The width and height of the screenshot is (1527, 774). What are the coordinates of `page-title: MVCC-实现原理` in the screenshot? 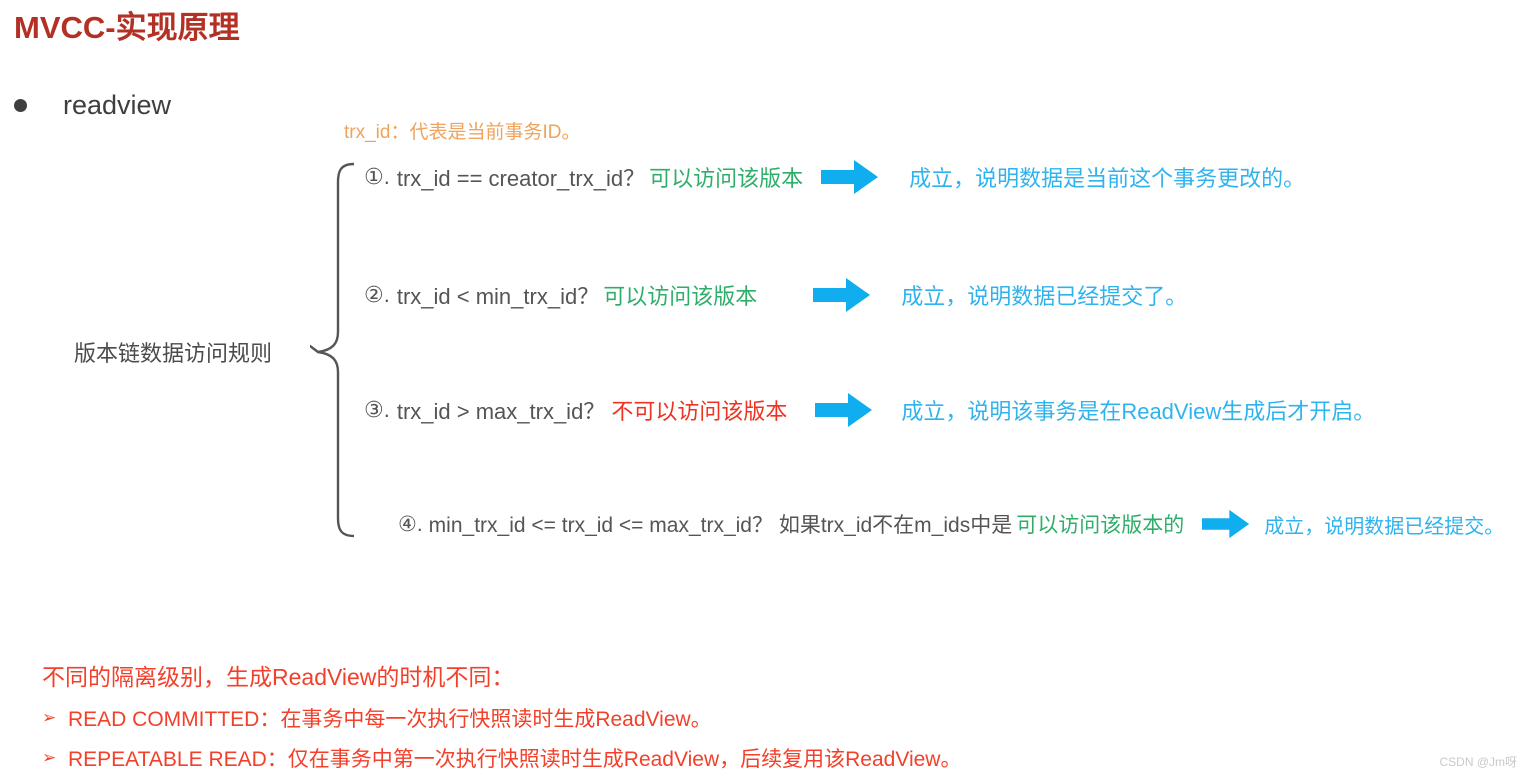 It's located at (127, 27).